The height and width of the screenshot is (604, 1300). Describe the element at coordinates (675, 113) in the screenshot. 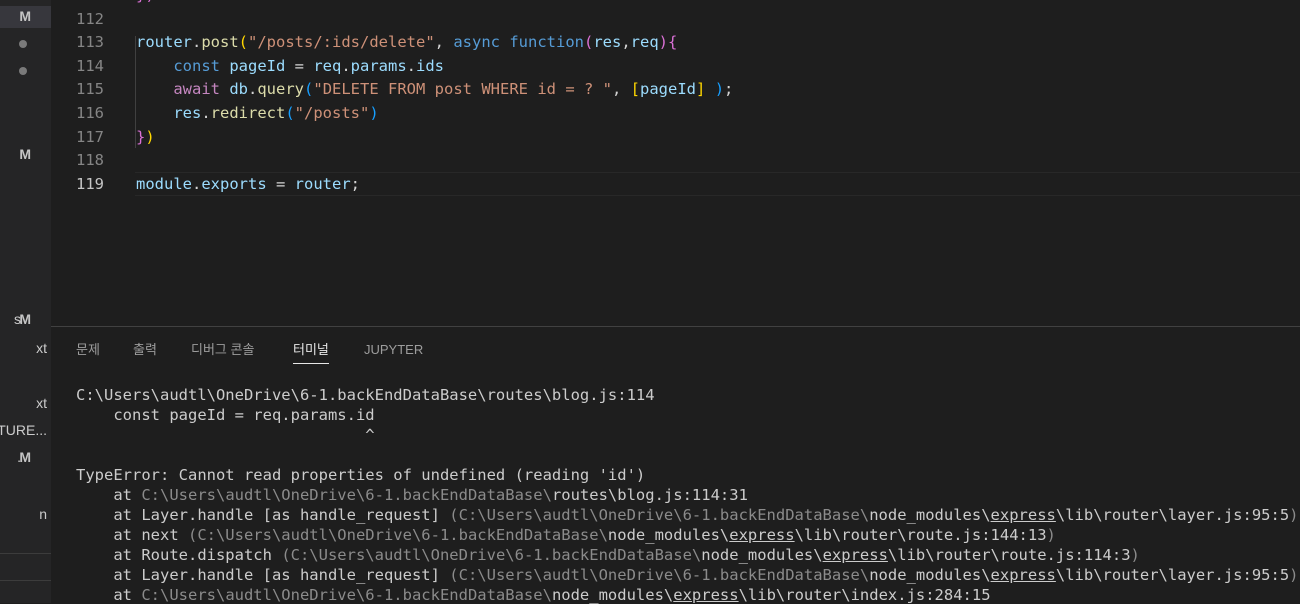

I see `code-line: 116 res.redirect("/posts")` at that location.